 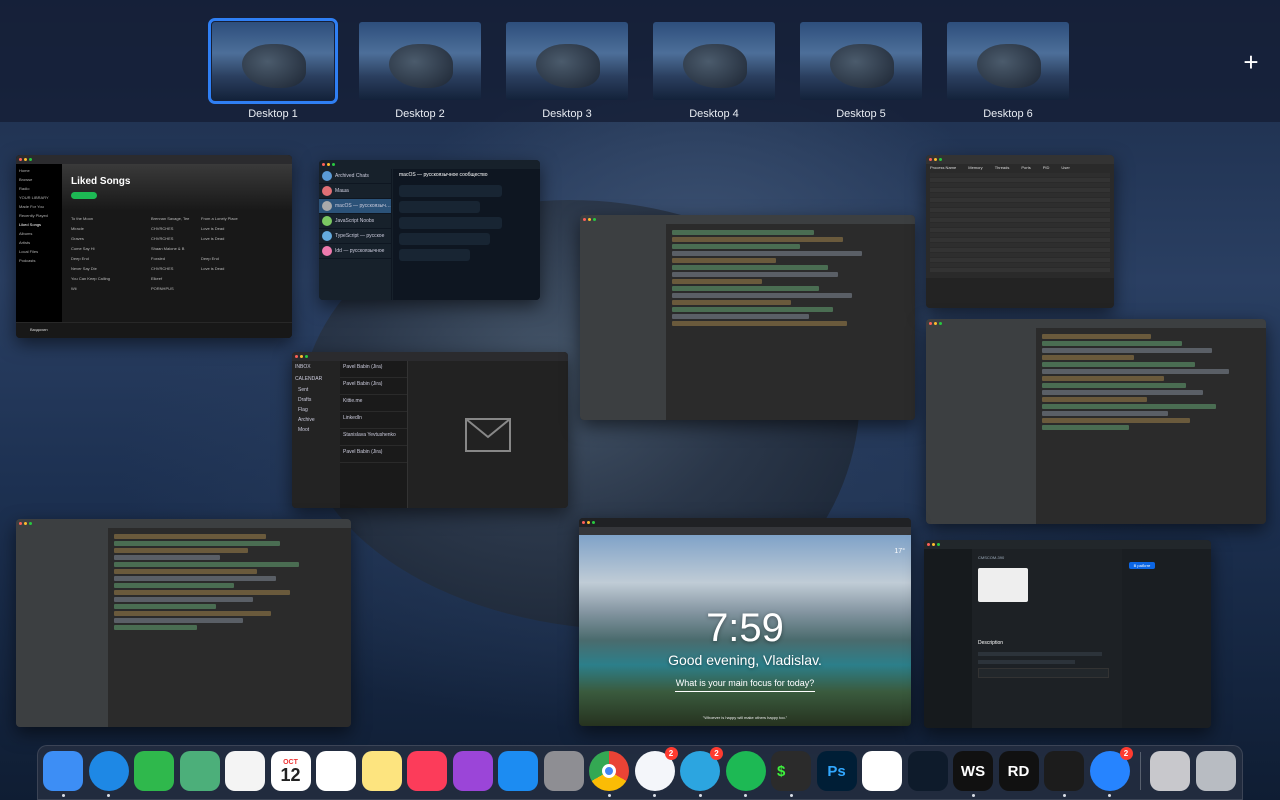 I want to click on spotify-icon, so click(x=745, y=771).